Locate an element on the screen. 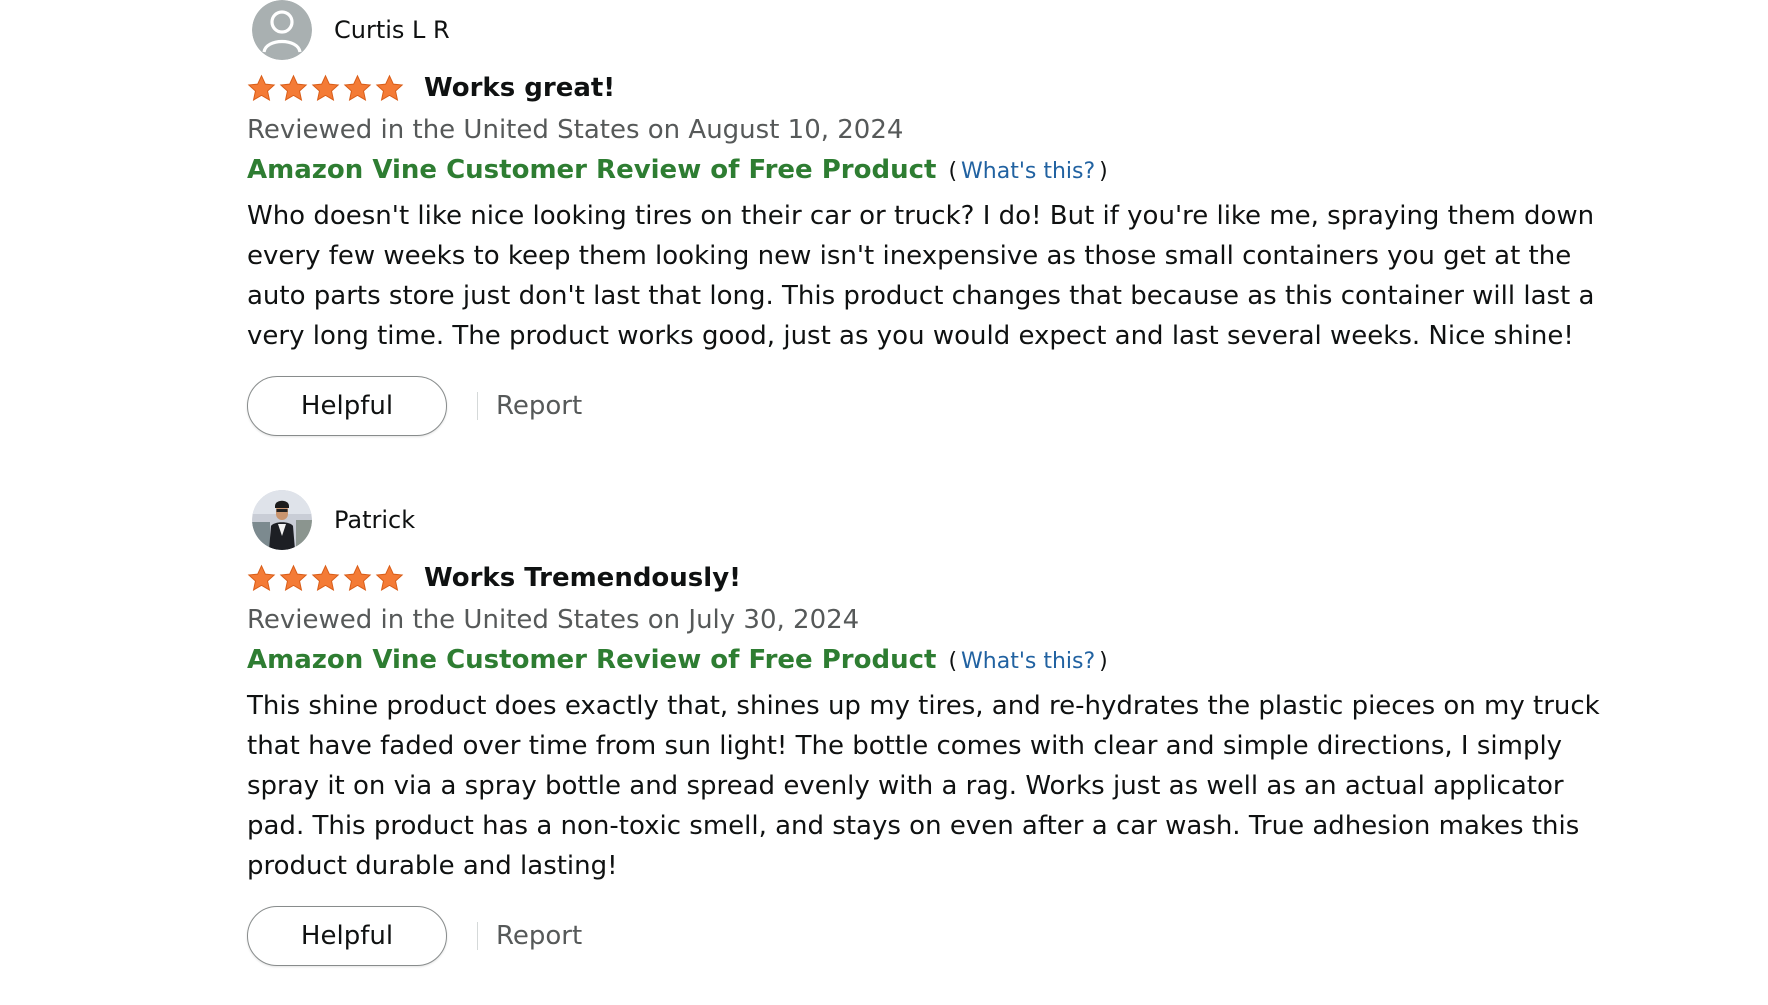 This screenshot has height=1005, width=1768. rating-row: Works Tremendously! is located at coordinates (937, 578).